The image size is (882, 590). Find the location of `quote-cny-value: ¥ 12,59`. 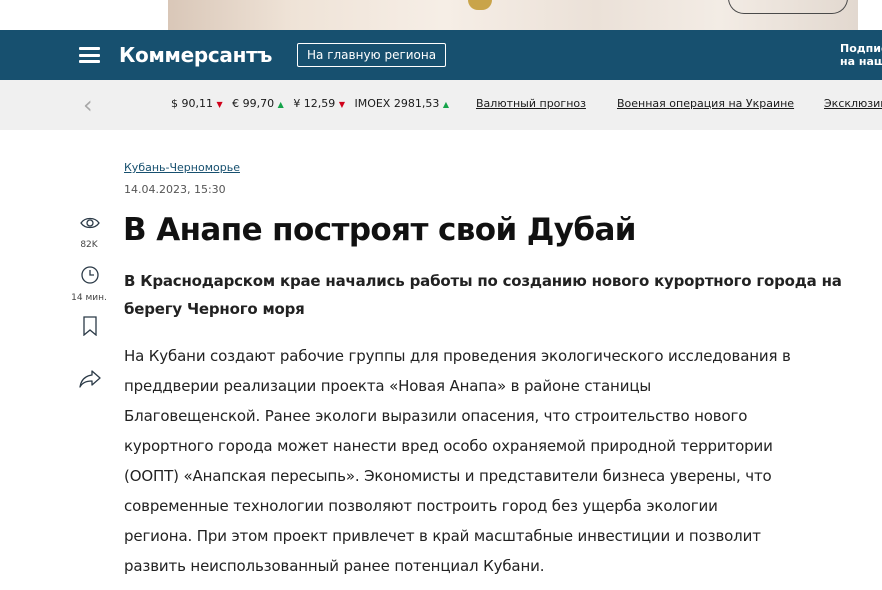

quote-cny-value: ¥ 12,59 is located at coordinates (314, 103).